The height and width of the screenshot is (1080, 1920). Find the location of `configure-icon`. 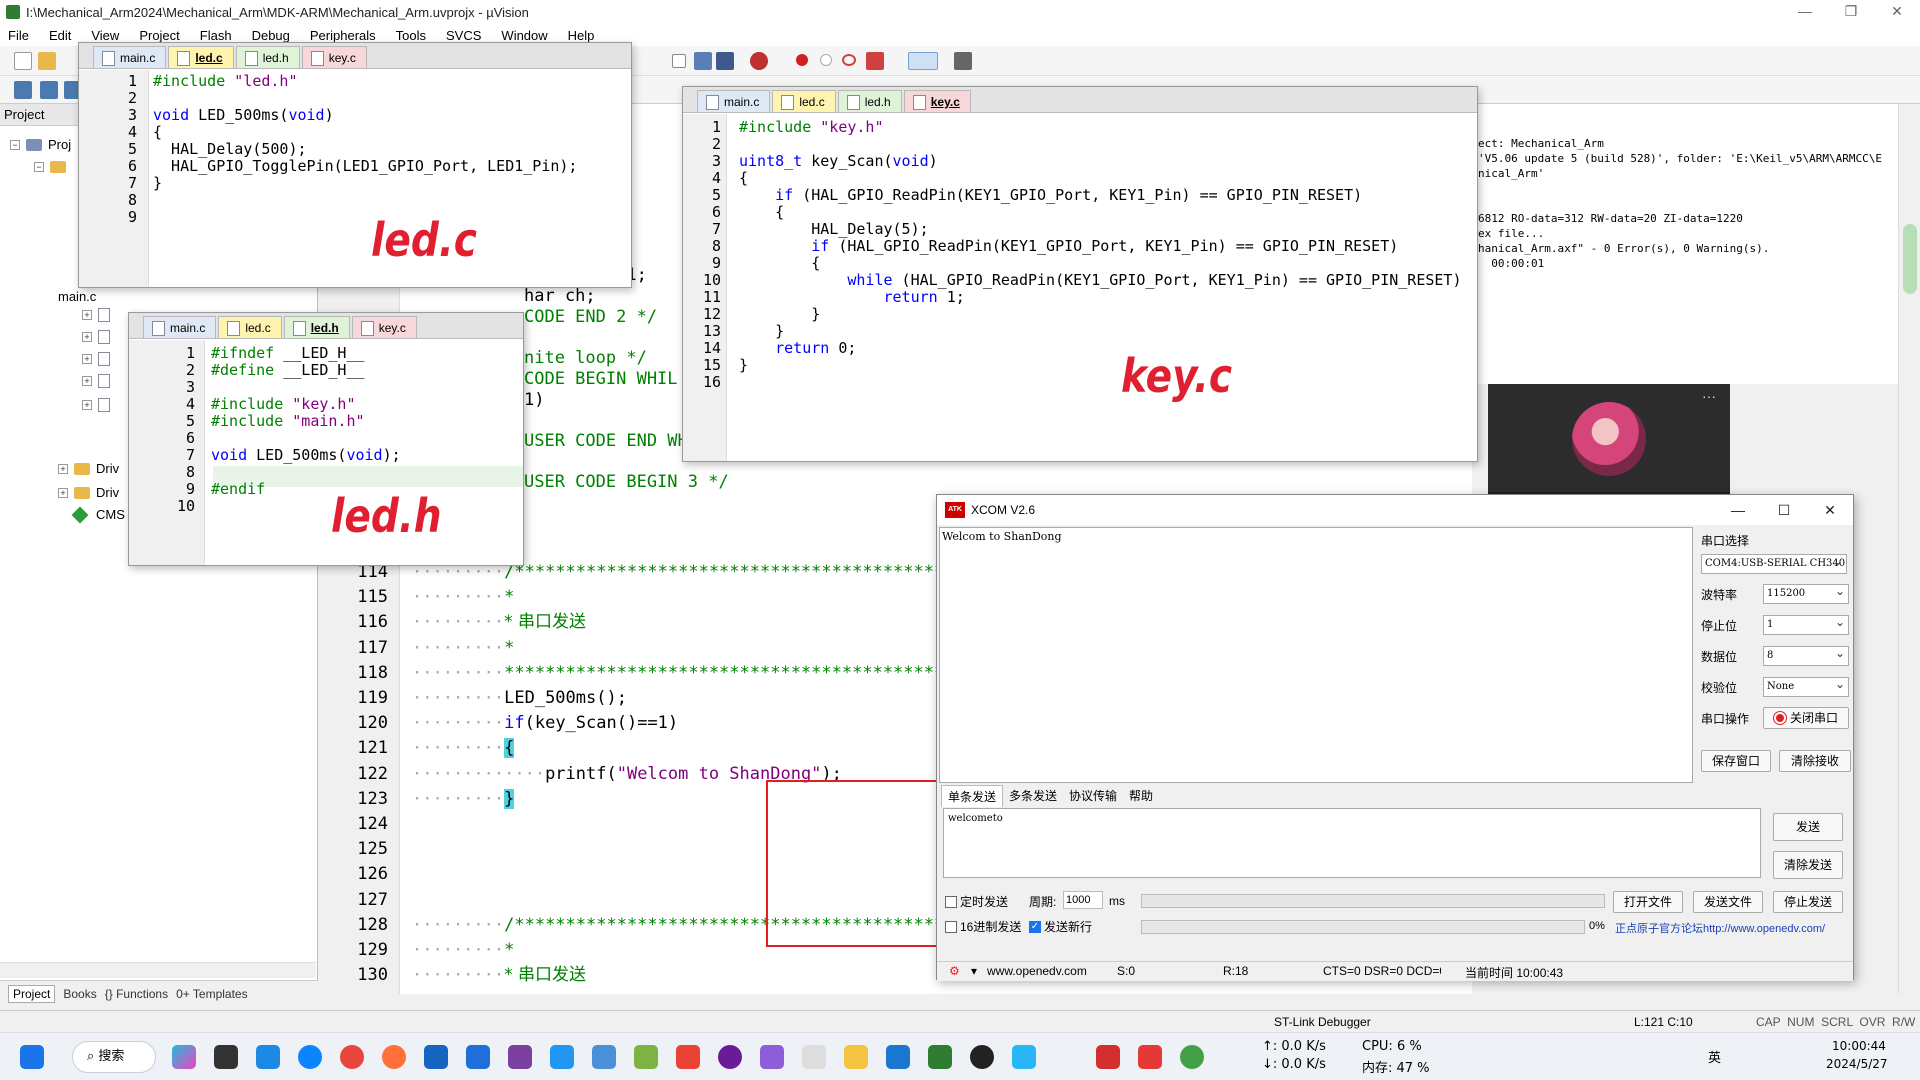

configure-icon is located at coordinates (963, 61).